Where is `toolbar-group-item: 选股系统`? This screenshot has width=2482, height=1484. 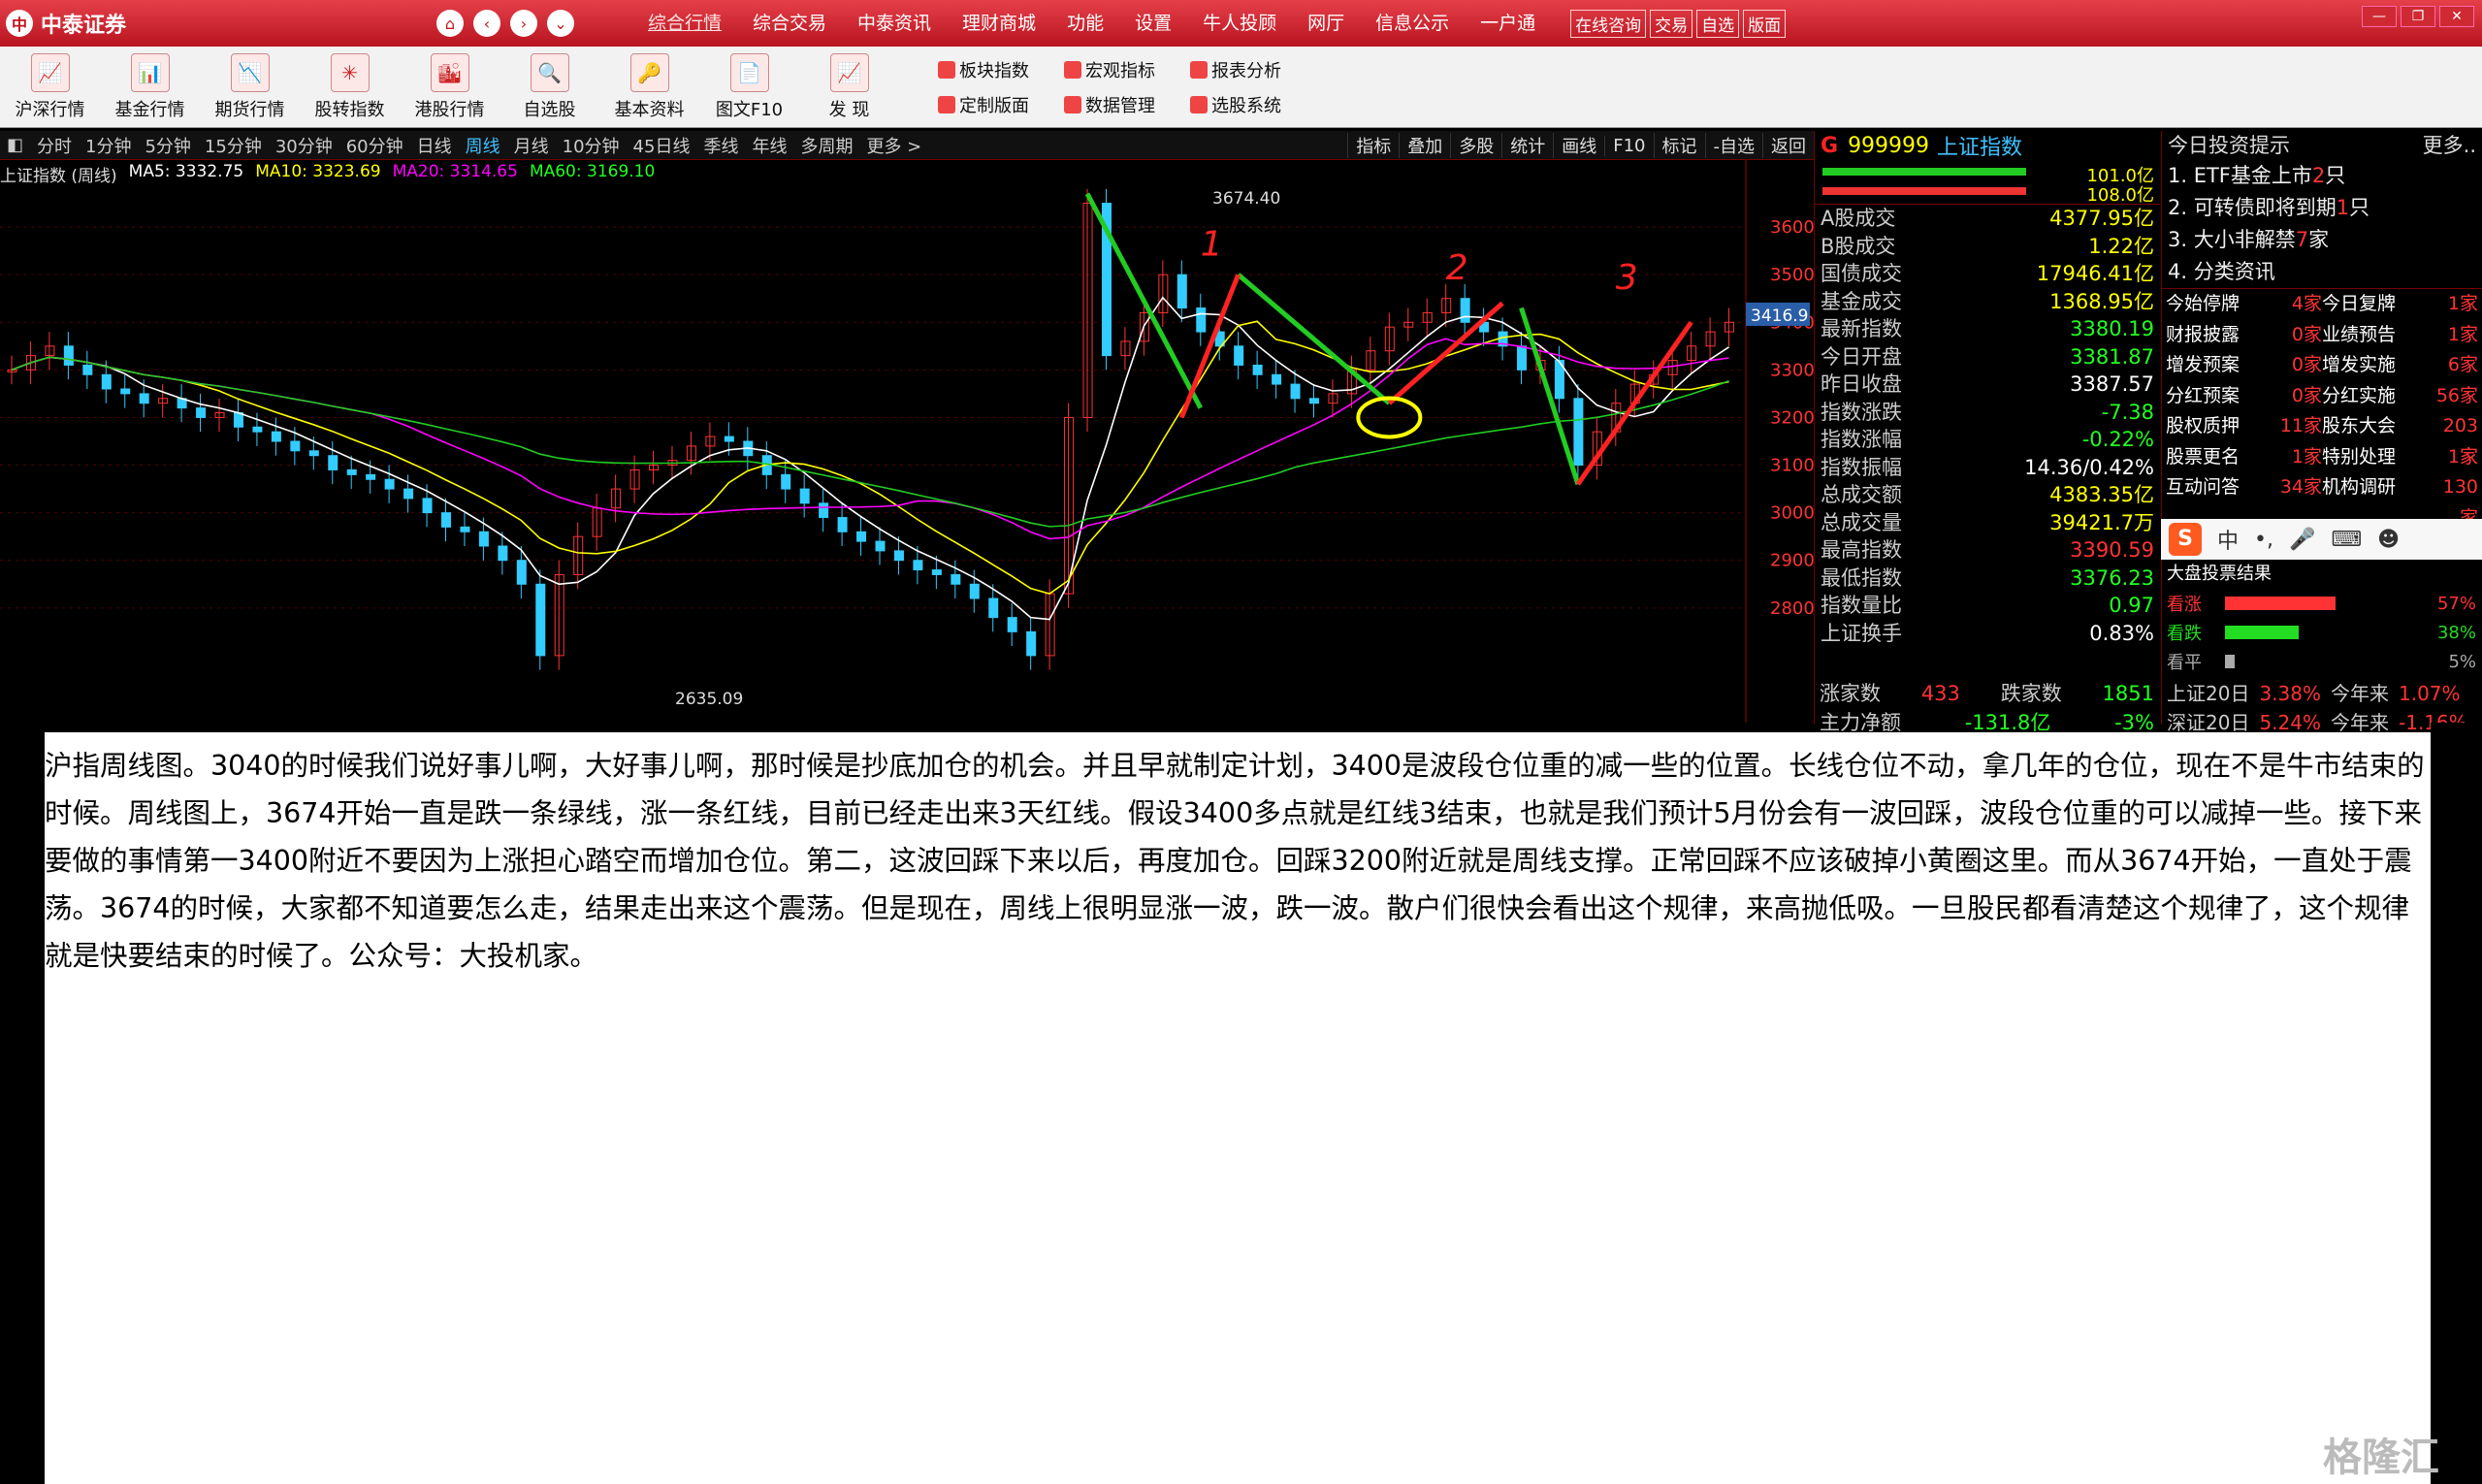 toolbar-group-item: 选股系统 is located at coordinates (1253, 104).